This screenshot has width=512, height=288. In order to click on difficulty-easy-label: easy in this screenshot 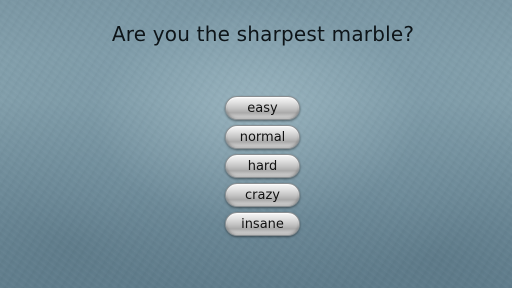, I will do `click(262, 108)`.